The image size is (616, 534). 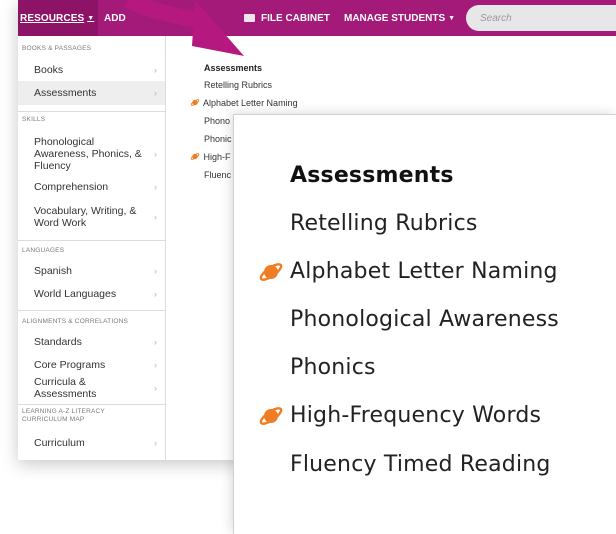 I want to click on sidebar-item-assessments: Assessments ›, so click(x=91, y=93).